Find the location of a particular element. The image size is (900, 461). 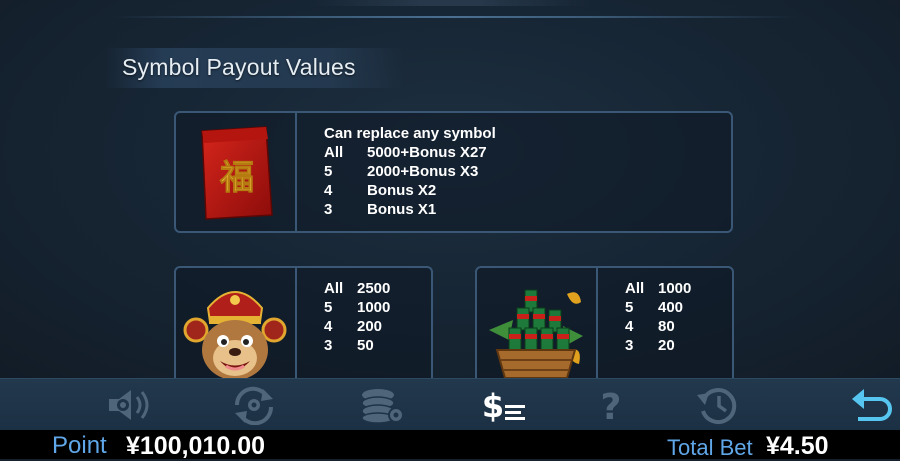

paytable-icon: $ is located at coordinates (503, 406).